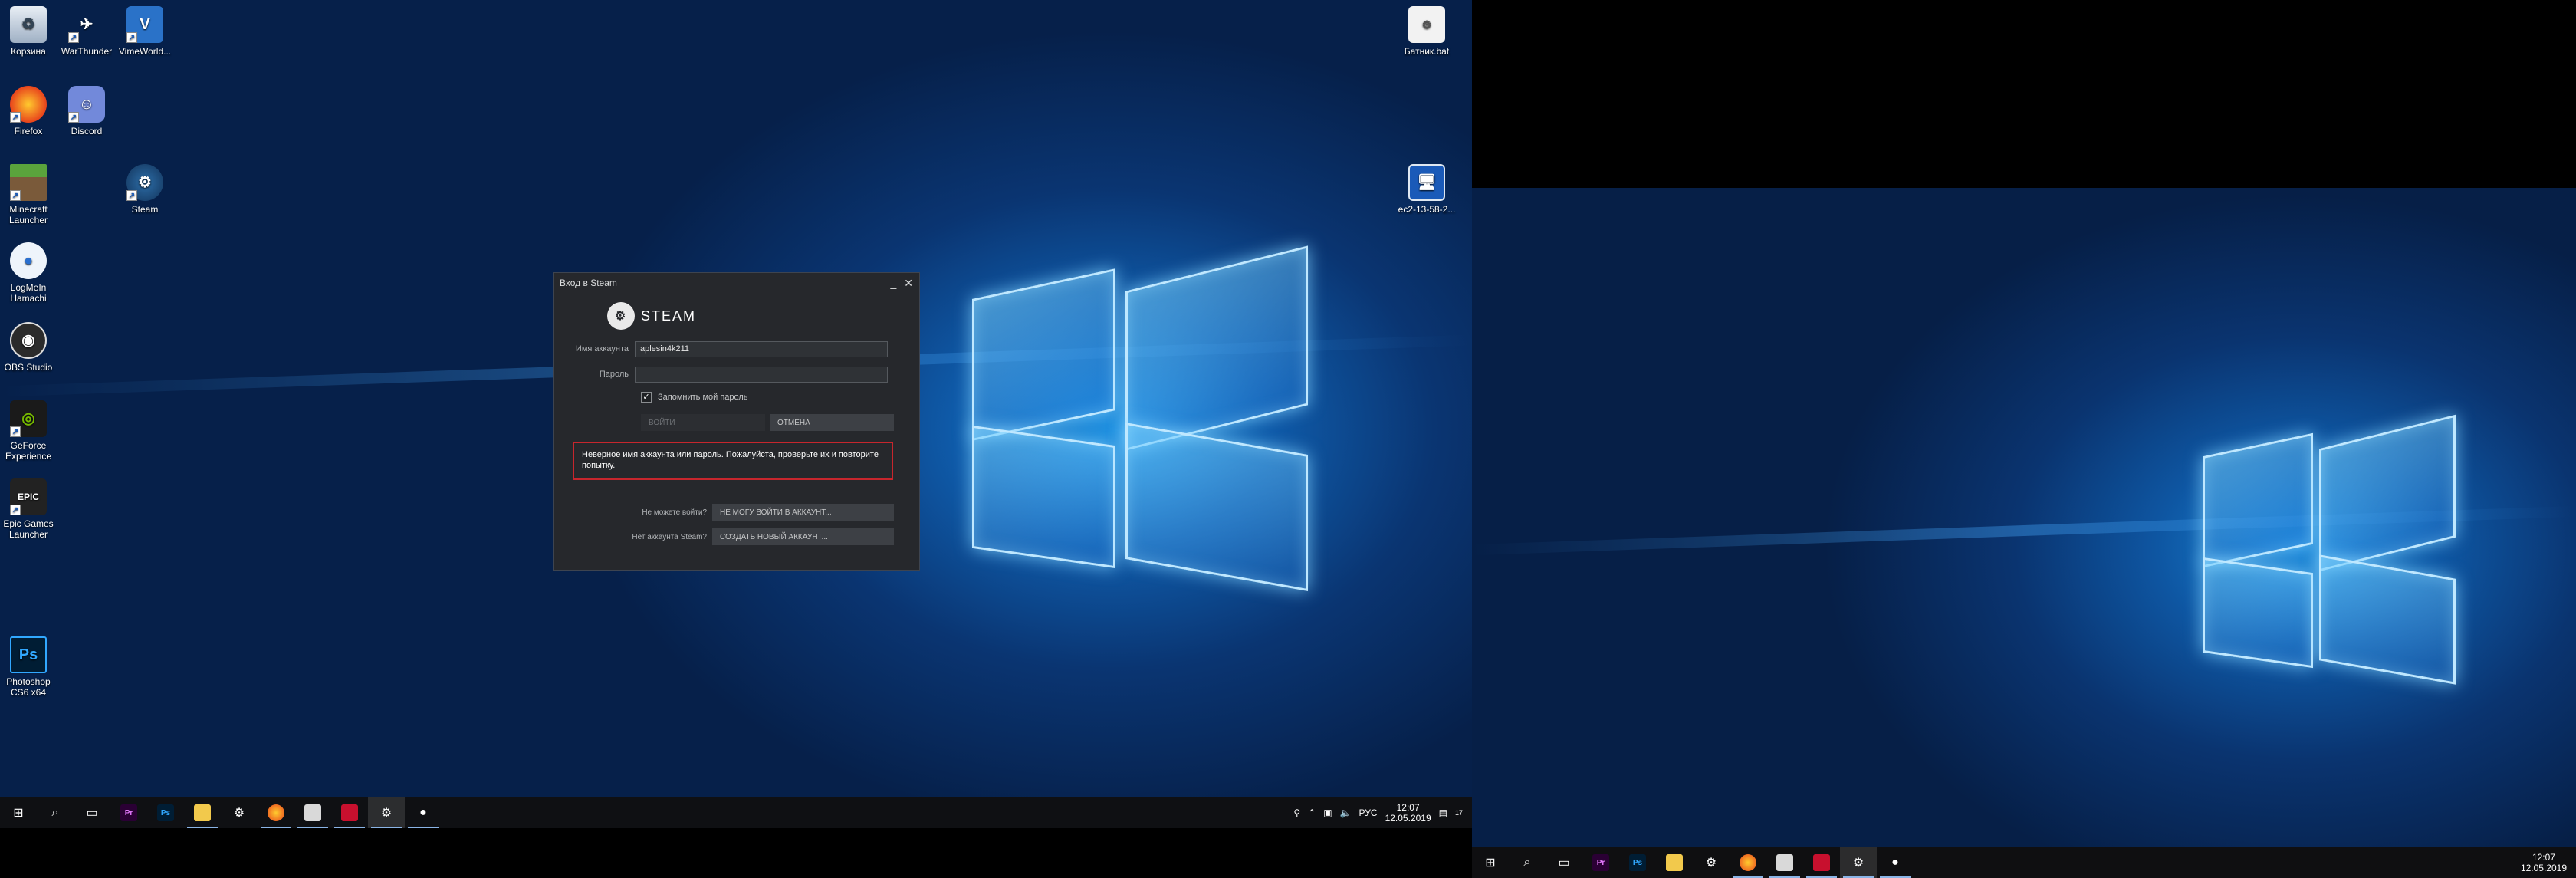  Describe the element at coordinates (2544, 857) in the screenshot. I see `time: 12:07` at that location.